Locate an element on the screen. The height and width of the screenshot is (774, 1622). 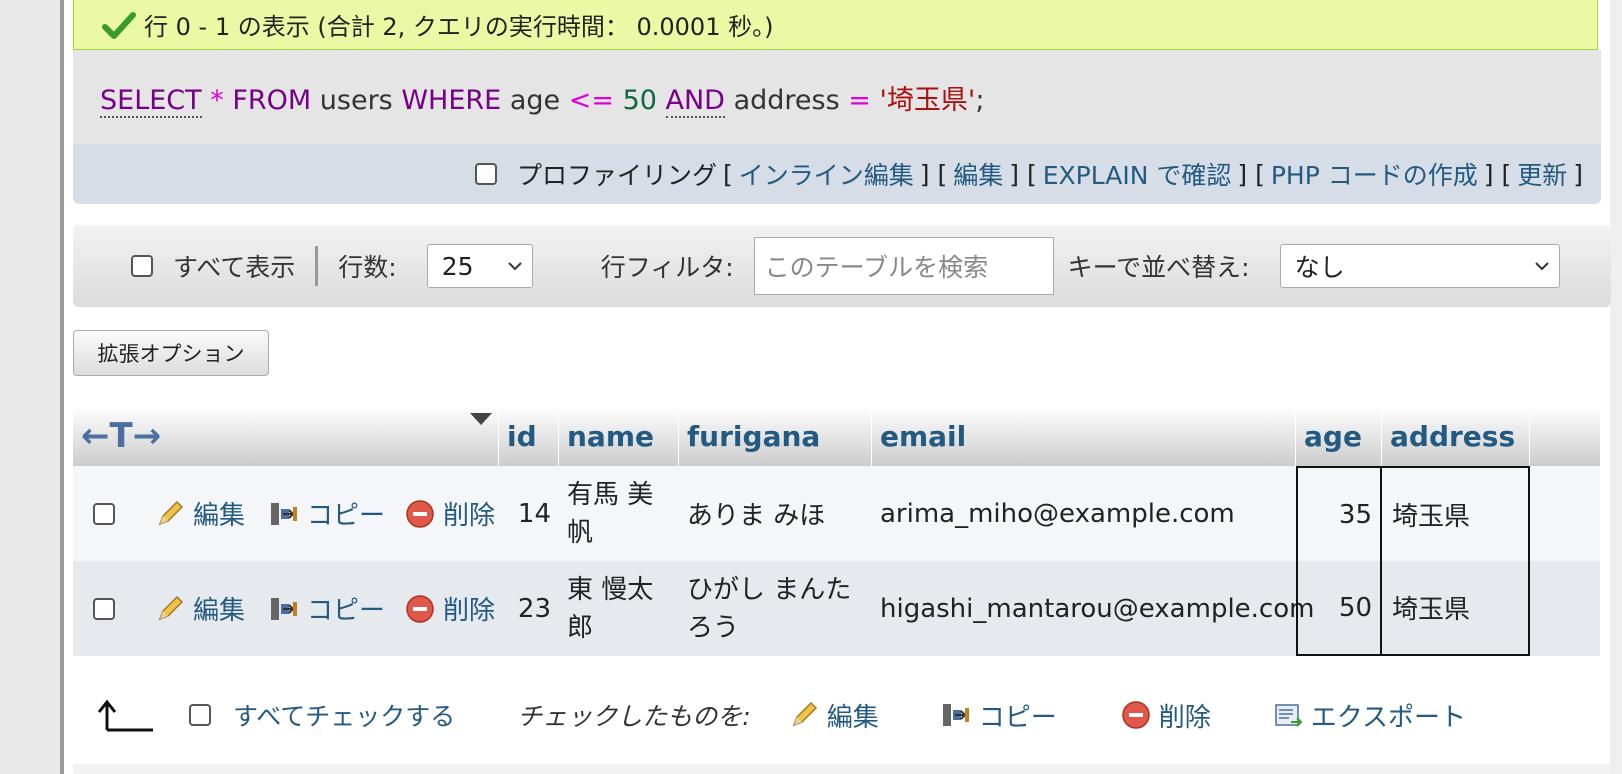
sql-star: * is located at coordinates (217, 100).